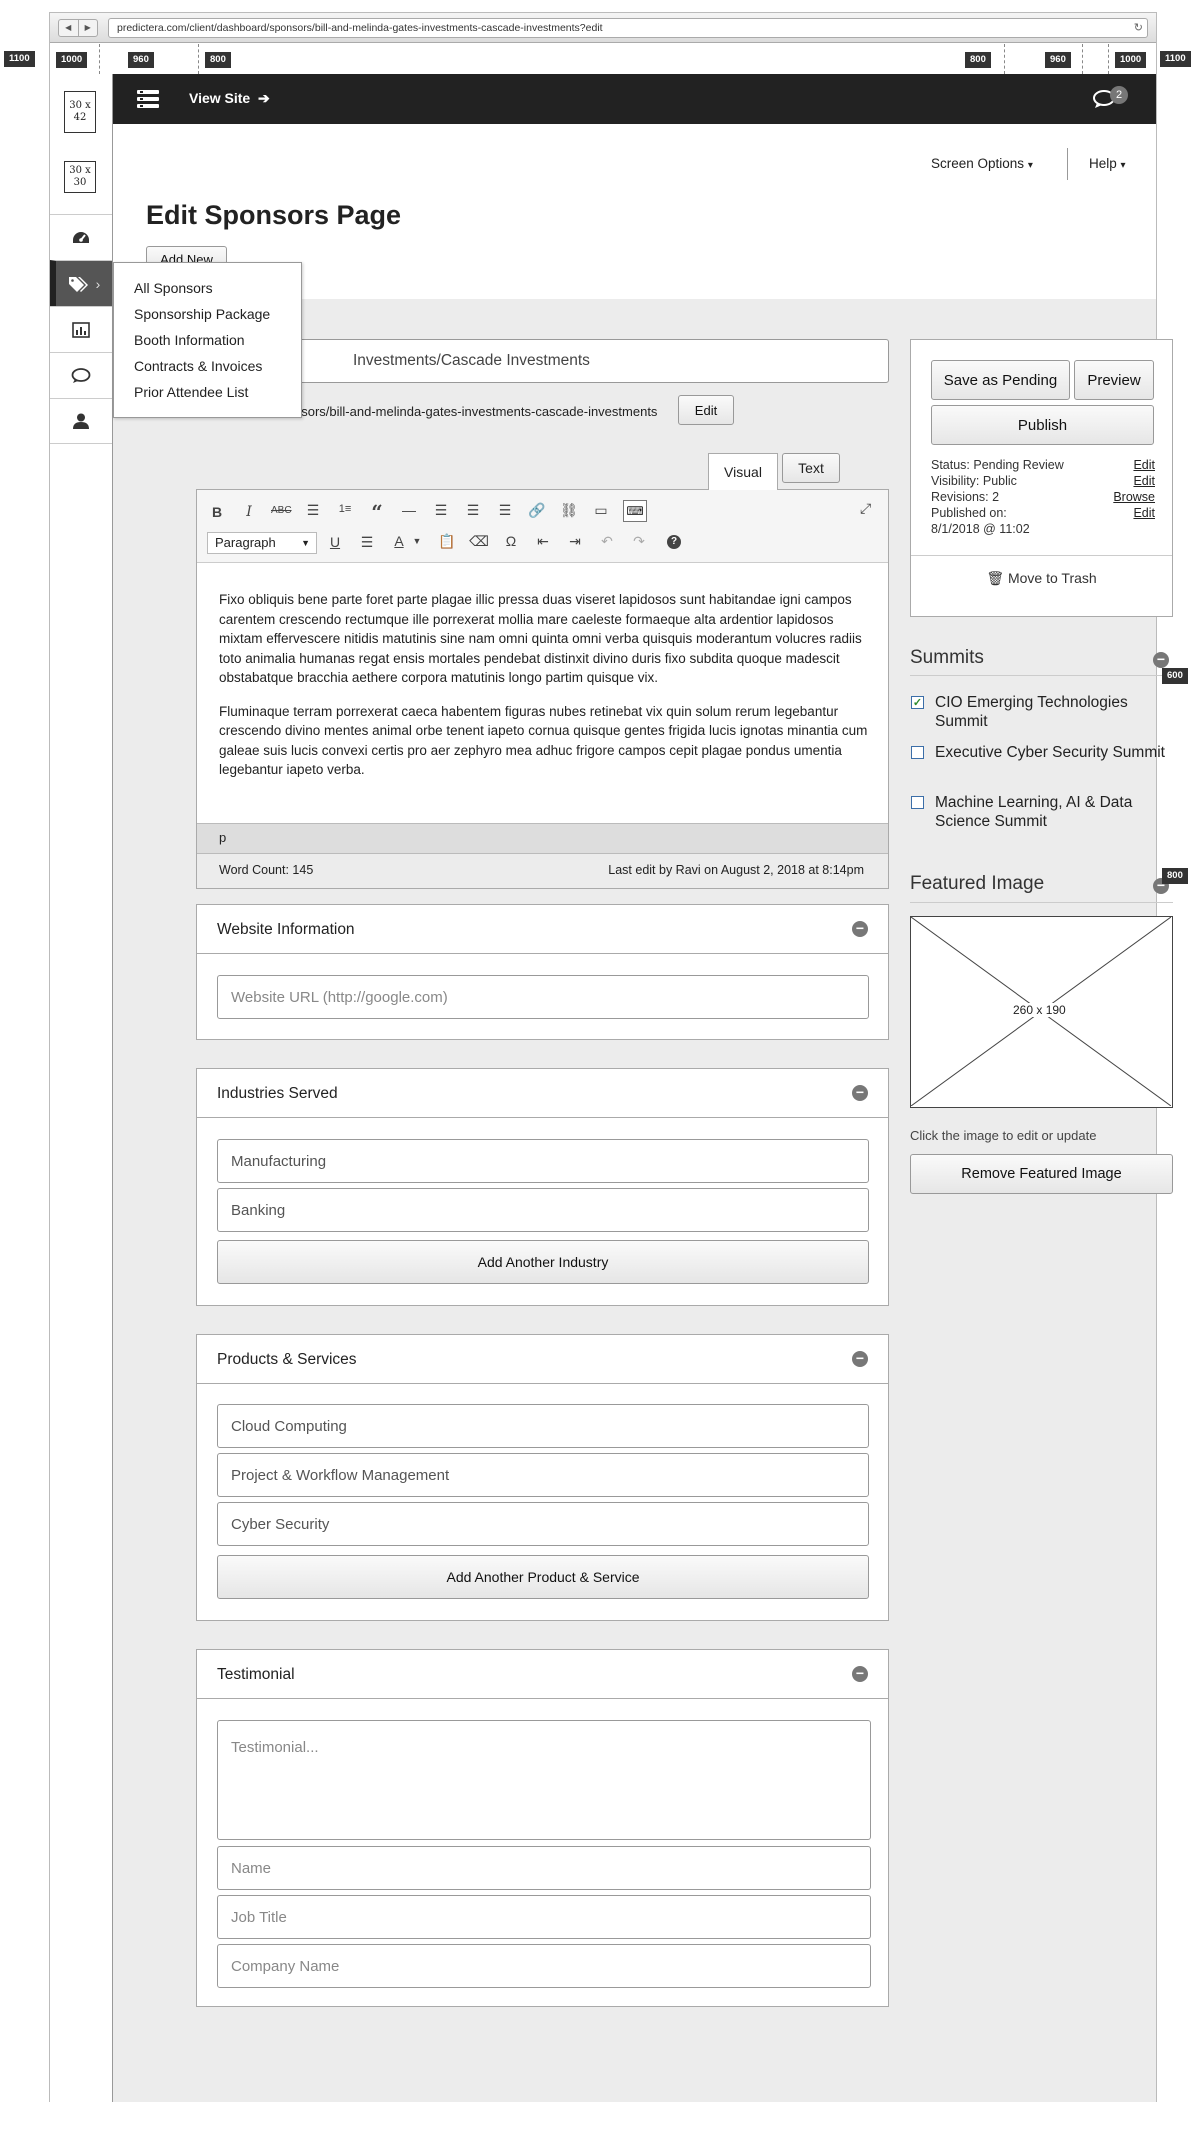 This screenshot has height=2140, width=1200. Describe the element at coordinates (543, 1210) in the screenshot. I see `industry-input: Banking` at that location.